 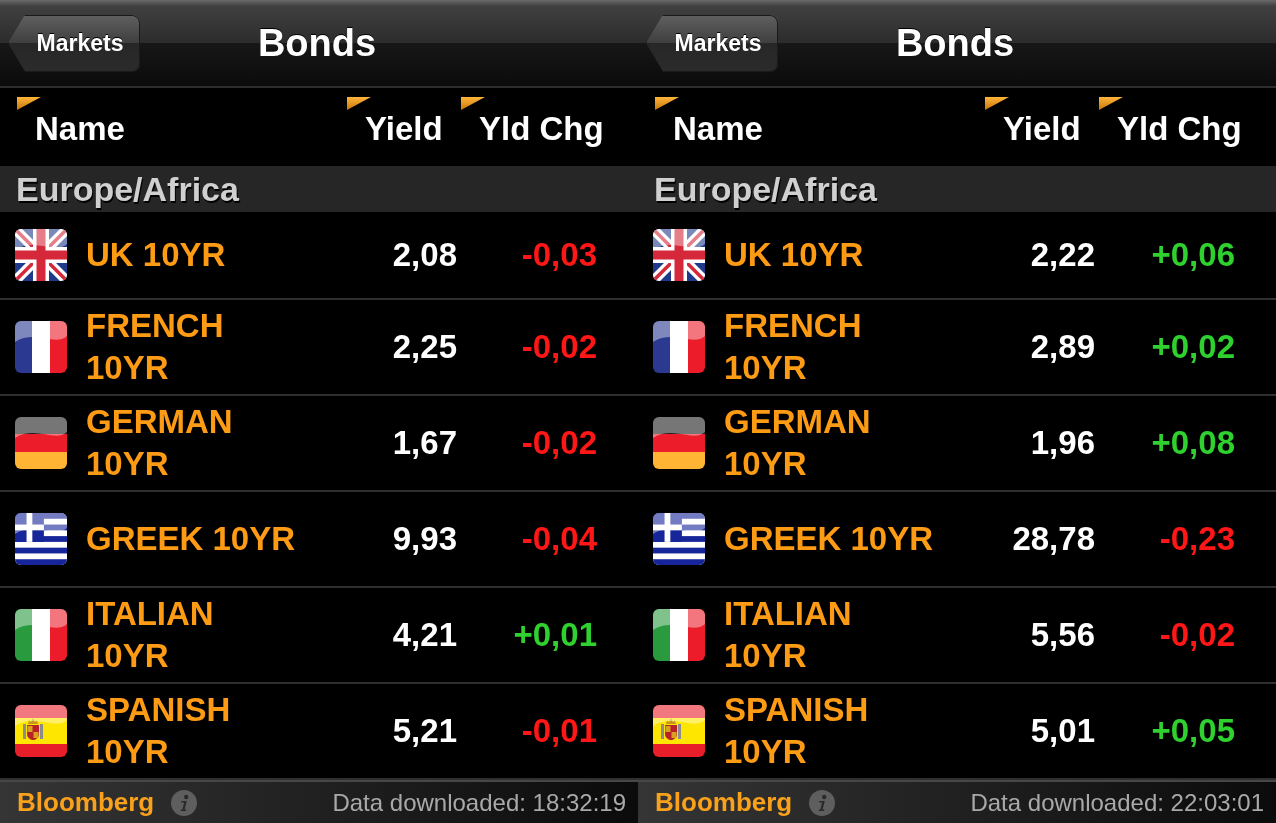 What do you see at coordinates (1062, 347) in the screenshot?
I see `yield-value: 2,89` at bounding box center [1062, 347].